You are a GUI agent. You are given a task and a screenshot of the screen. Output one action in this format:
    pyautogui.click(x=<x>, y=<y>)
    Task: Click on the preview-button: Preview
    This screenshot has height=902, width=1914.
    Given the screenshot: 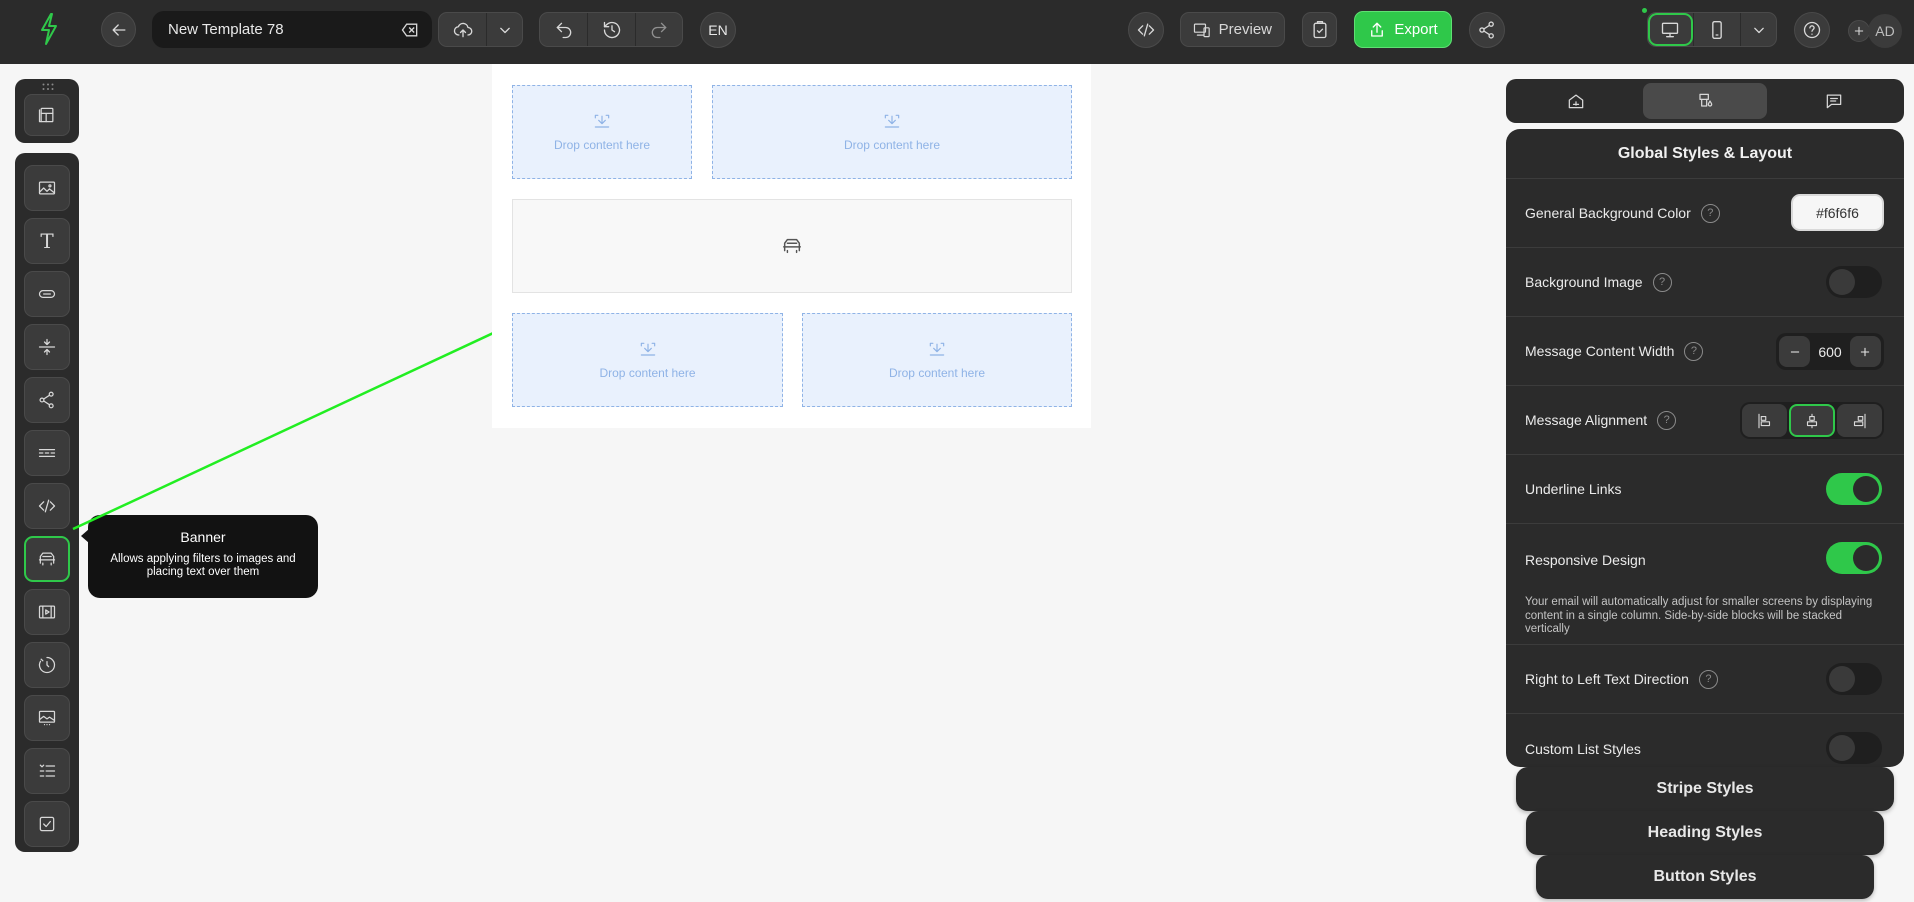 What is the action you would take?
    pyautogui.click(x=1232, y=29)
    